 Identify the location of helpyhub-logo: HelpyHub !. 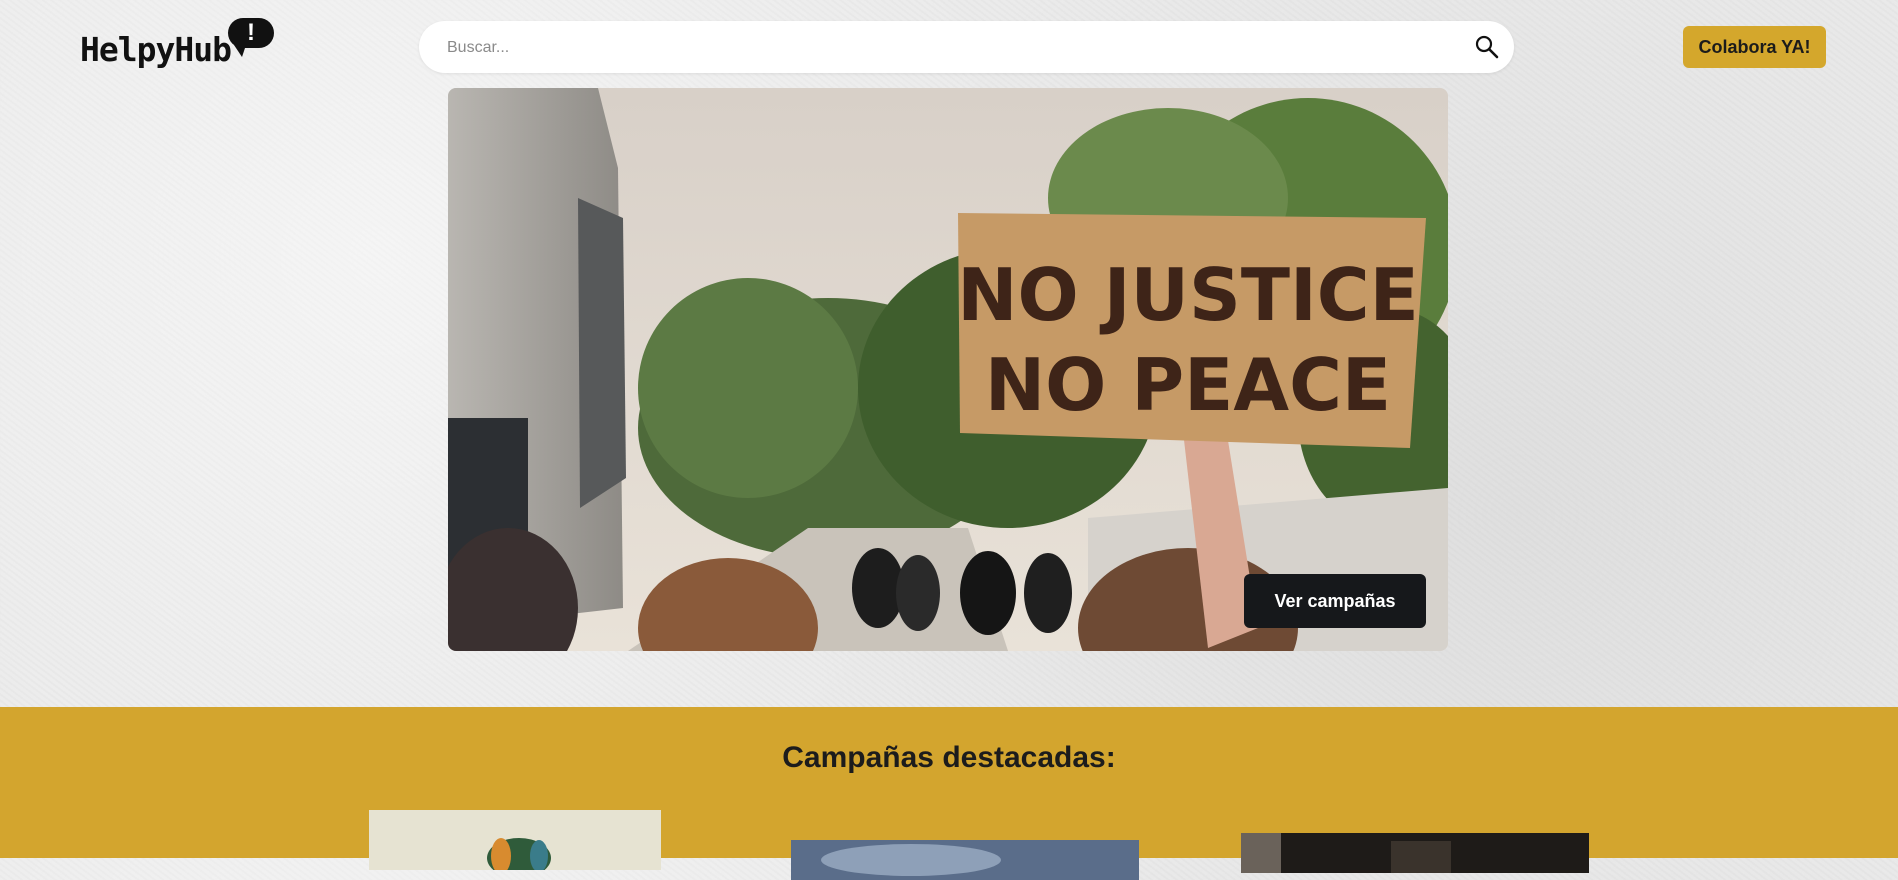
(180, 46).